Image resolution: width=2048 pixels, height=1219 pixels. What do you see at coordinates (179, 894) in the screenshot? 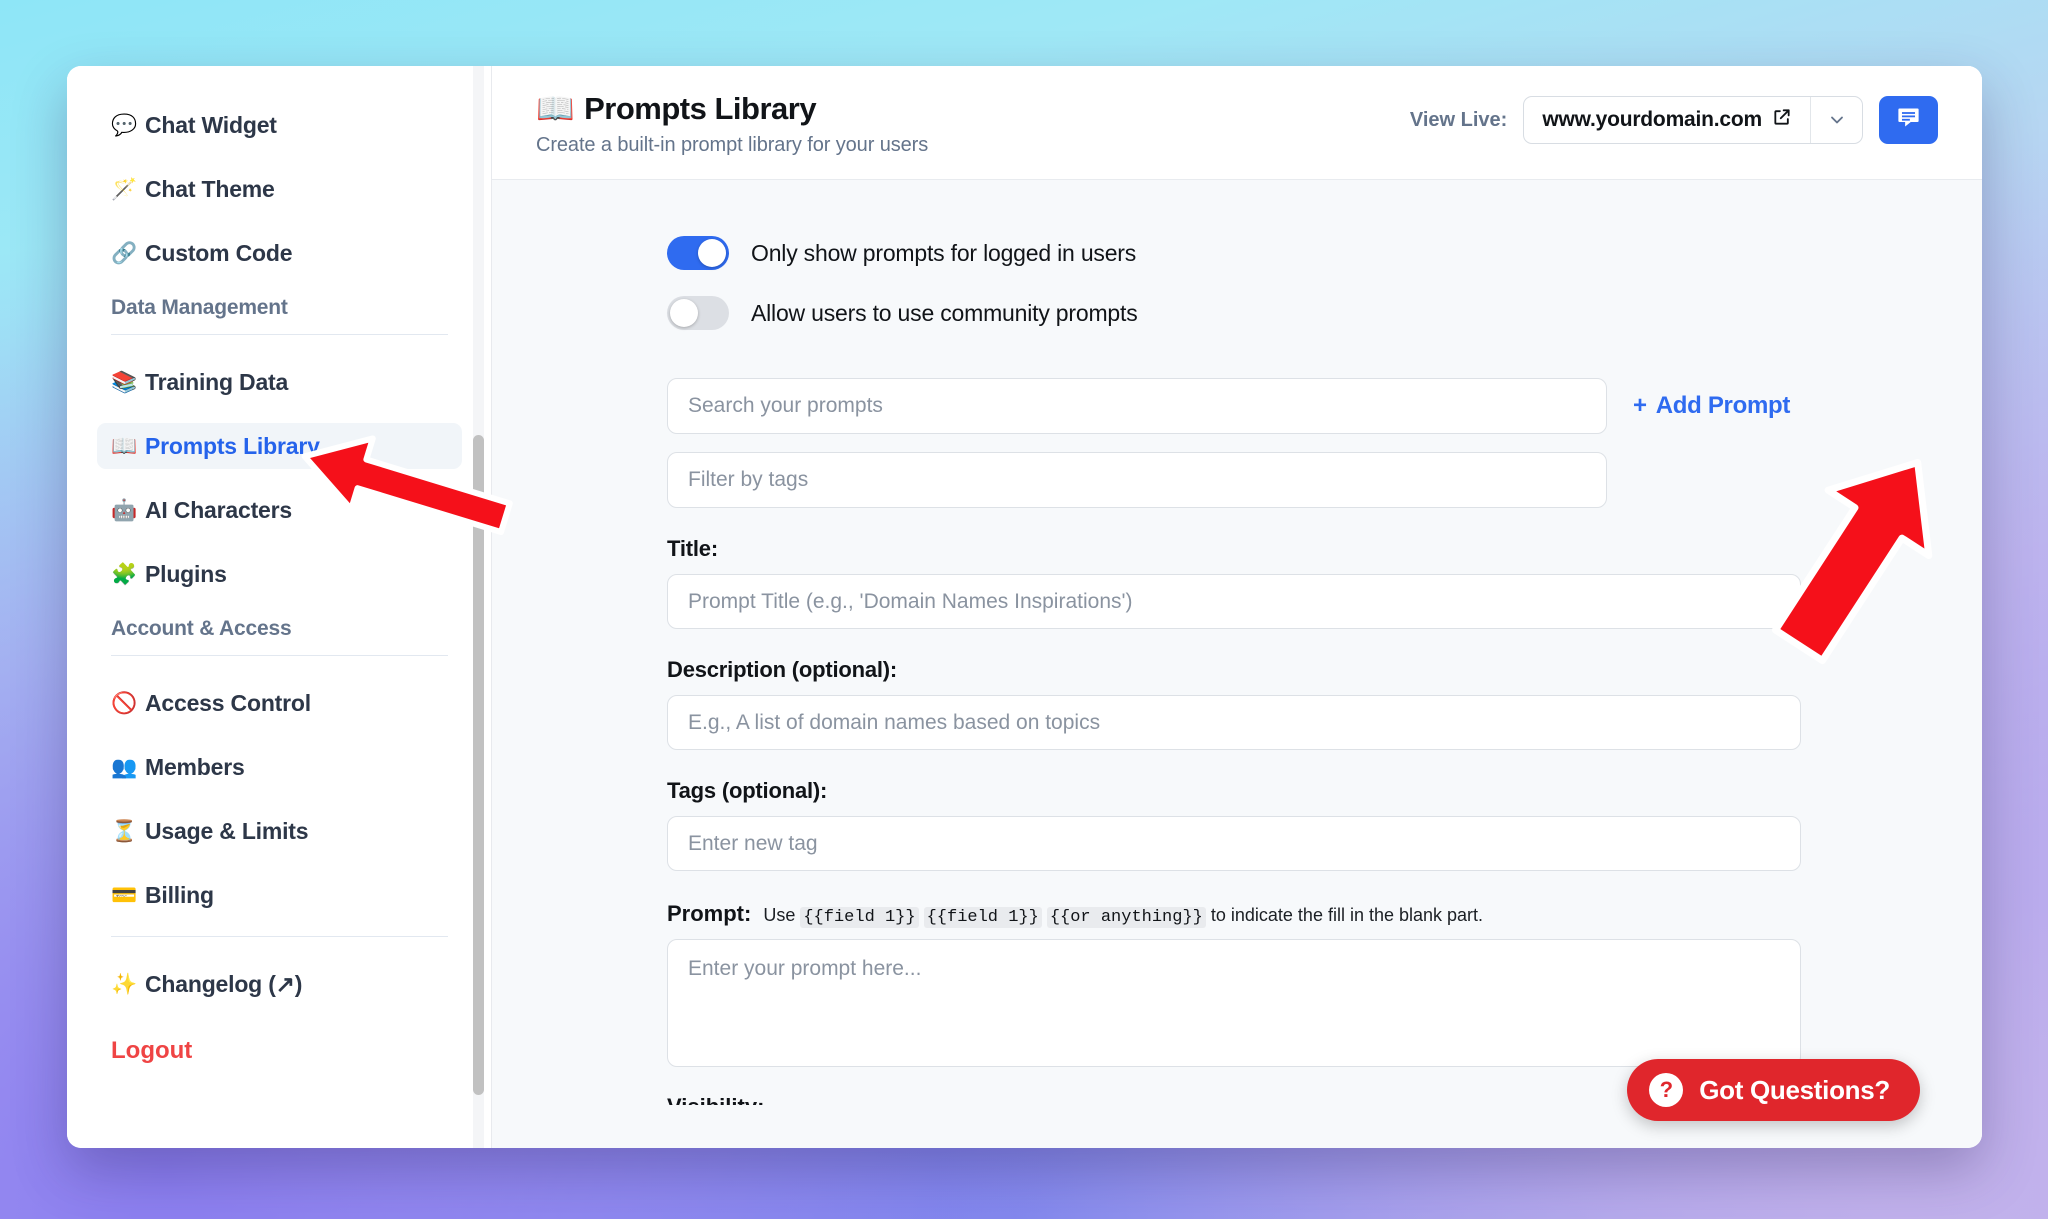
I see `sidebar-item-label: Billing` at bounding box center [179, 894].